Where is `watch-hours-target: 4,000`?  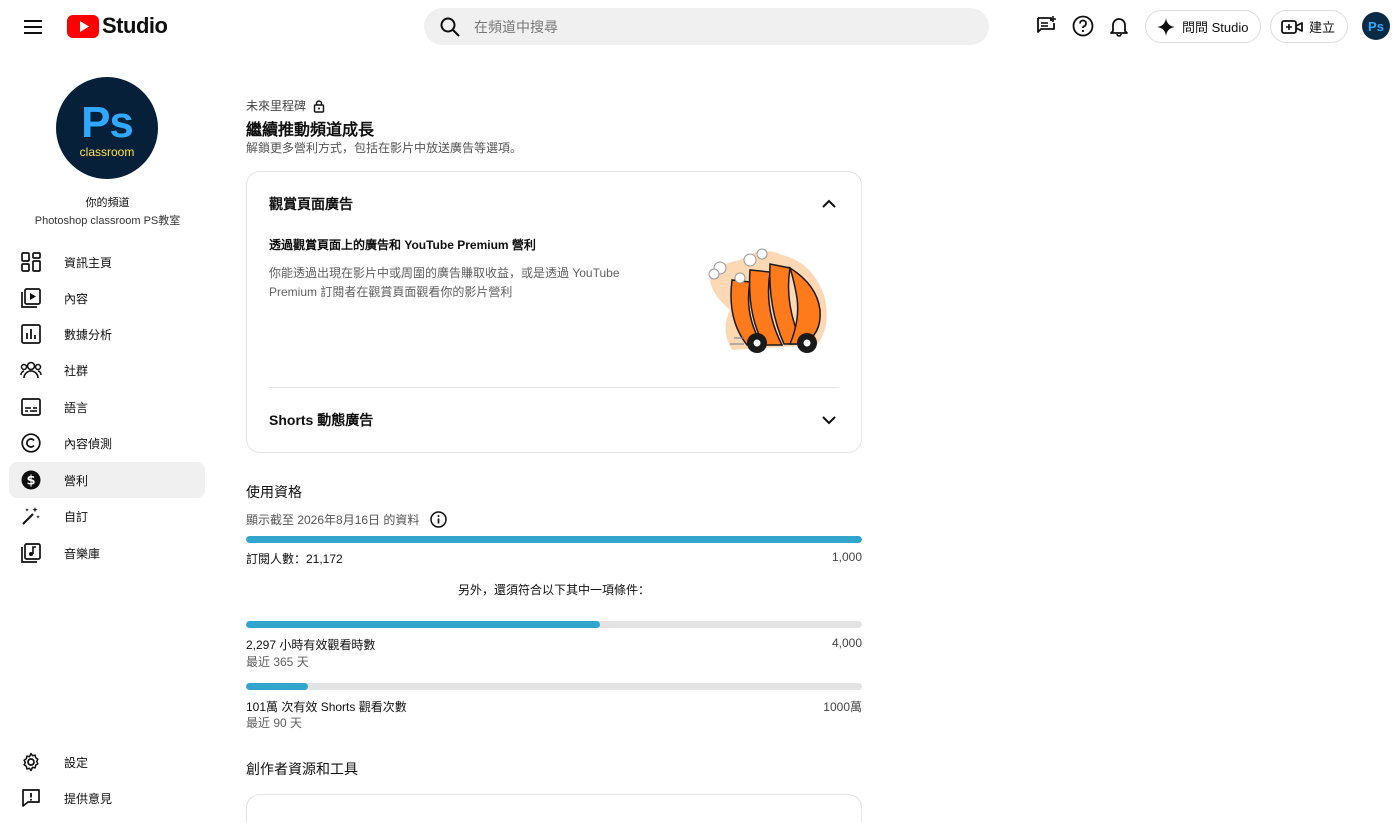 watch-hours-target: 4,000 is located at coordinates (846, 643).